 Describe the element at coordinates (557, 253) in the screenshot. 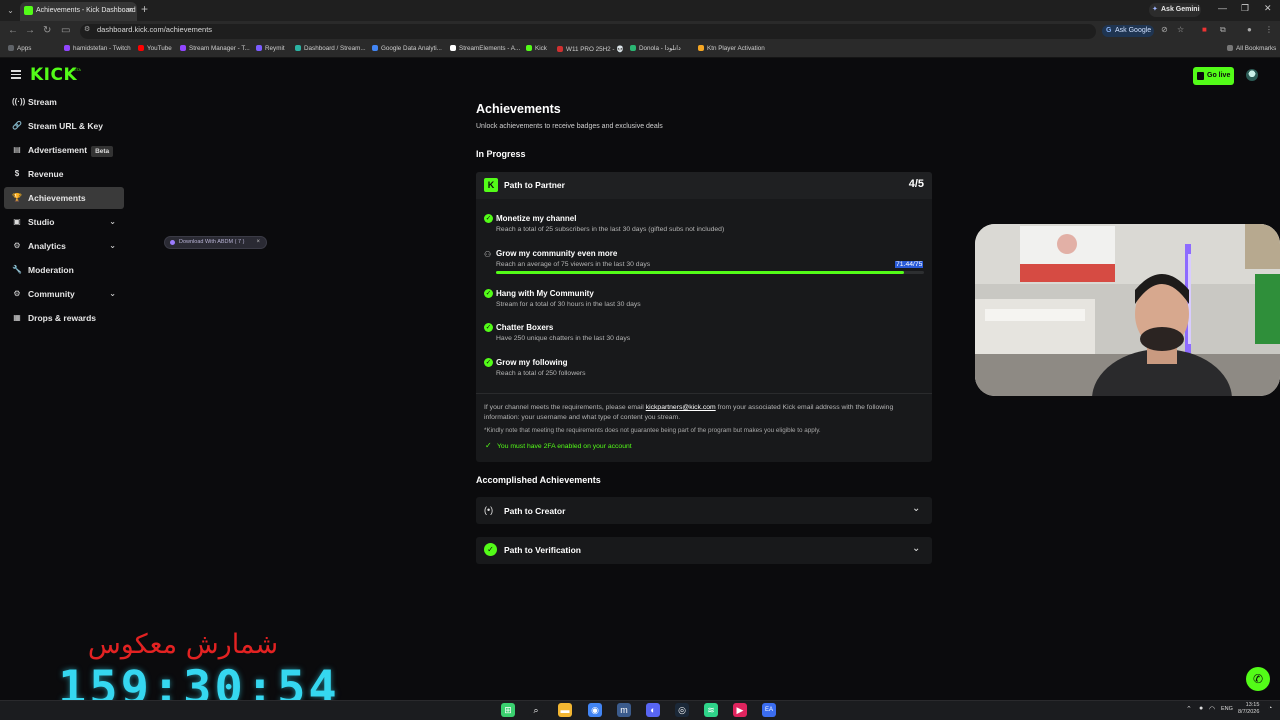

I see `requirement-title: Grow my community even more` at that location.